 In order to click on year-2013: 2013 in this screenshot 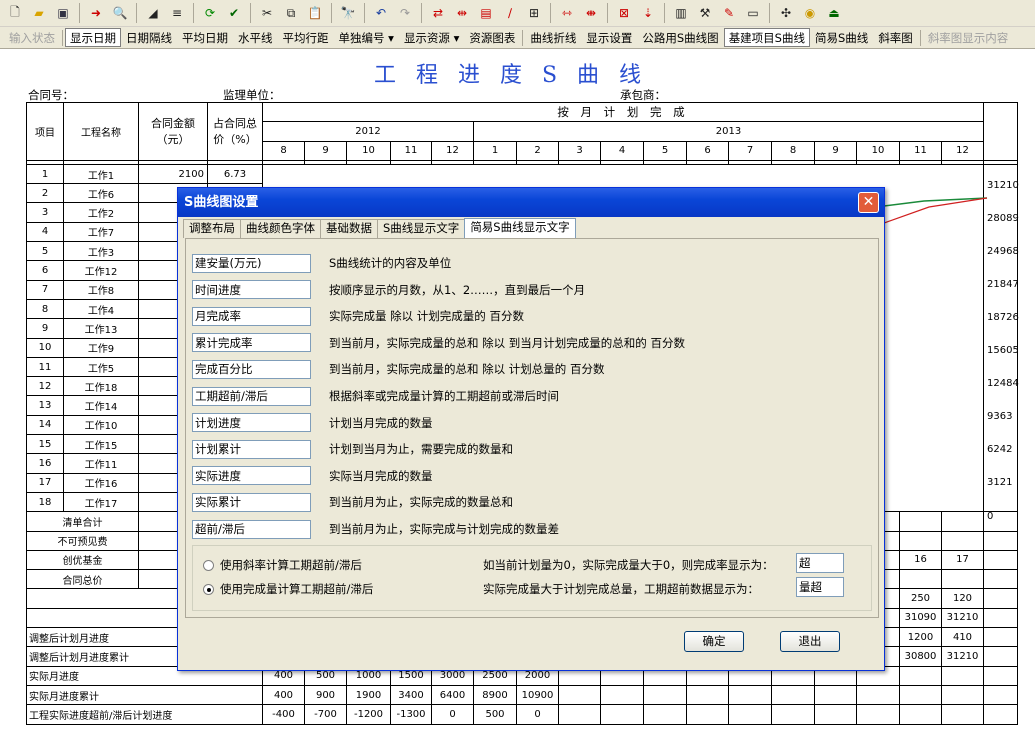, I will do `click(728, 131)`.